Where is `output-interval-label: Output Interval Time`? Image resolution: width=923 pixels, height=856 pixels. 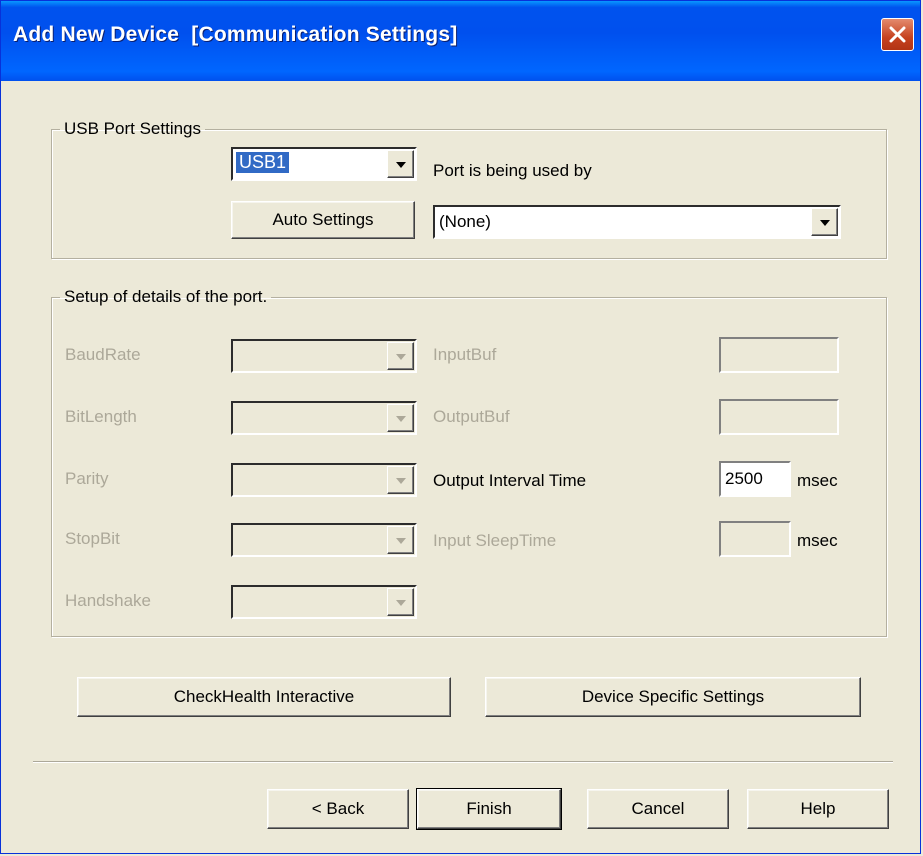
output-interval-label: Output Interval Time is located at coordinates (510, 480).